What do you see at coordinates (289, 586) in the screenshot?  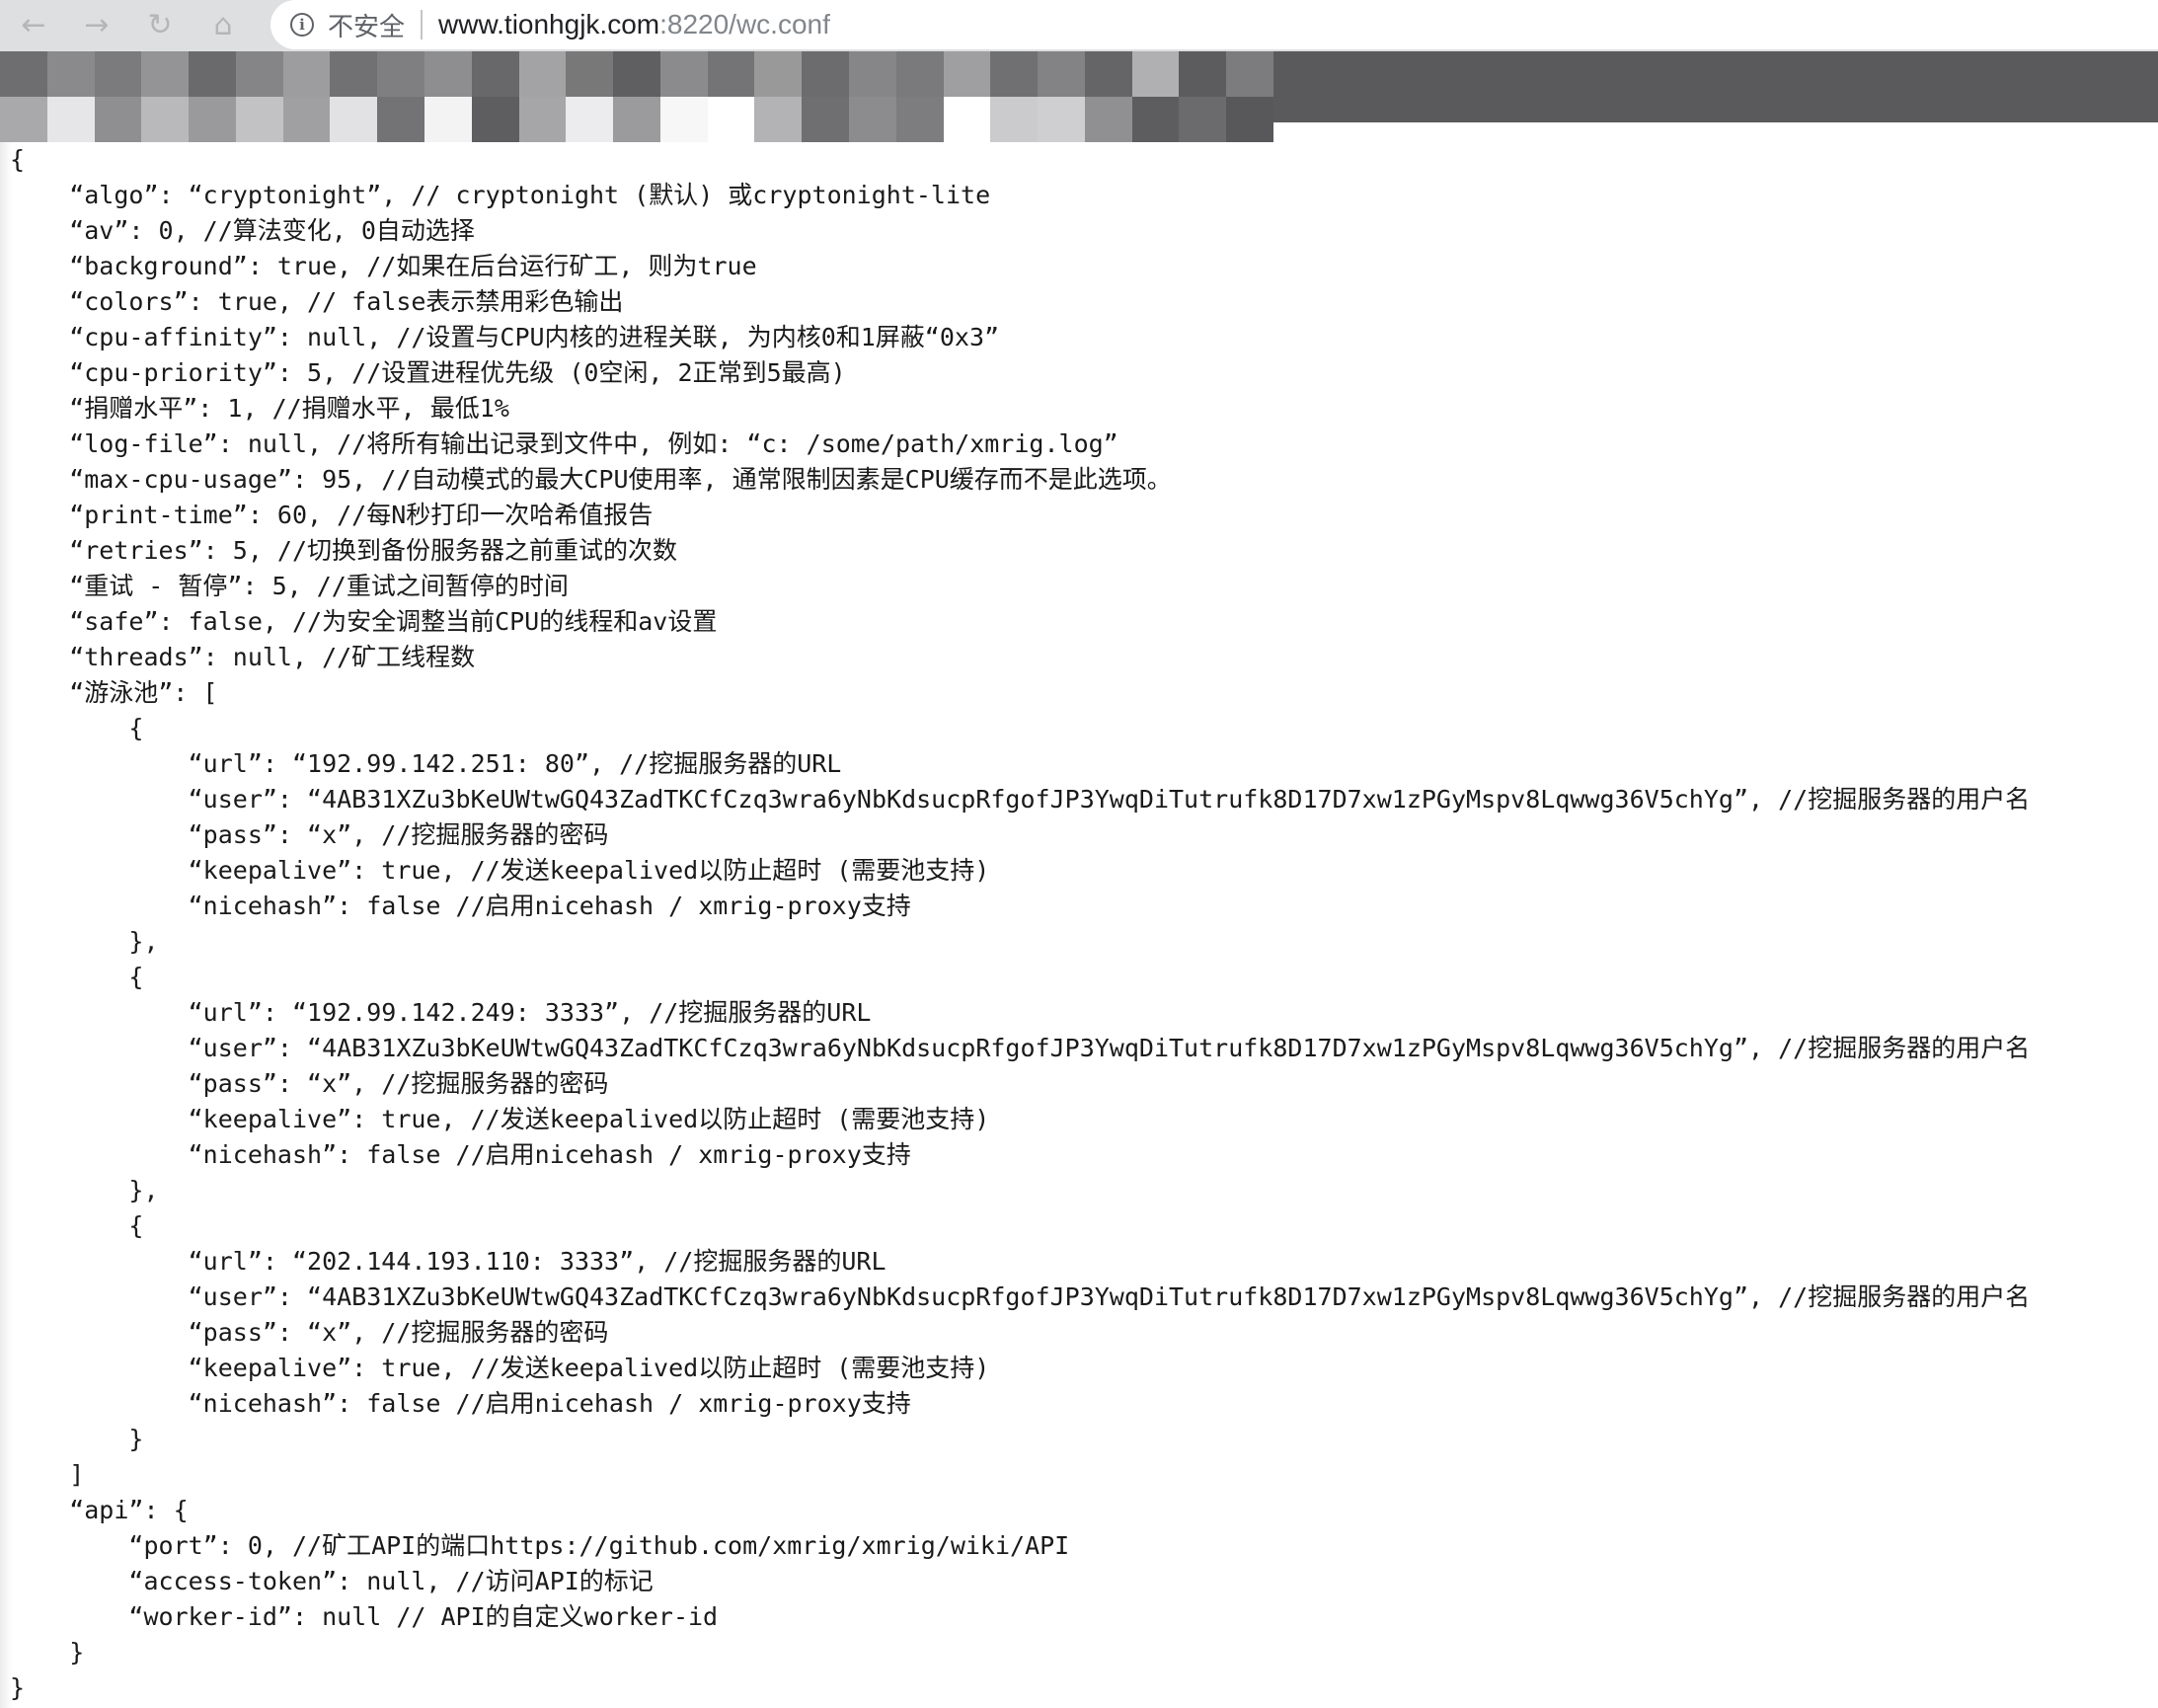 I see `config-line: “重试 - 暂停”: 5, //重试之间暂停的时间` at bounding box center [289, 586].